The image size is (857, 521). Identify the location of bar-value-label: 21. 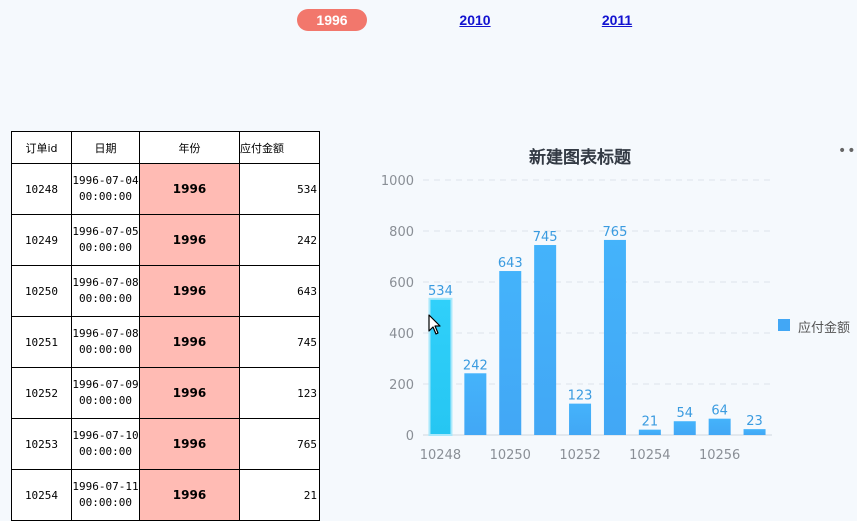
(650, 422).